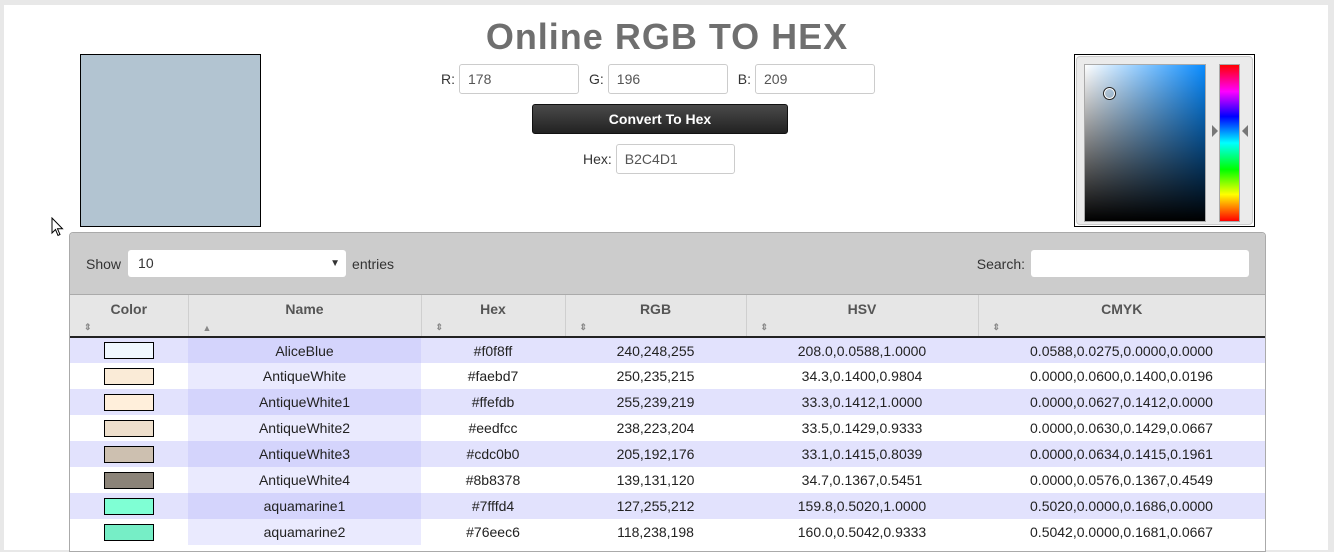  Describe the element at coordinates (815, 79) in the screenshot. I see `b-input` at that location.